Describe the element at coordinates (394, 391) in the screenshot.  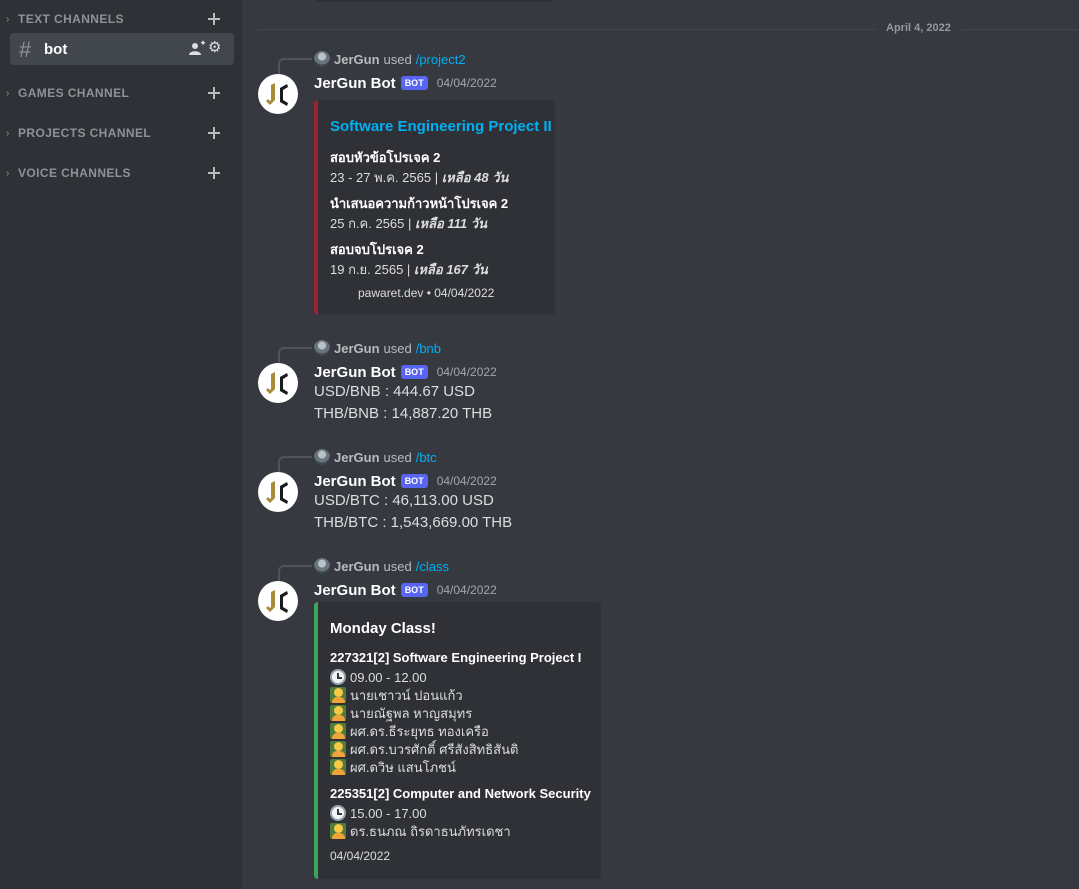
I see `message-text: USD/BNB : 444.67 USD` at that location.